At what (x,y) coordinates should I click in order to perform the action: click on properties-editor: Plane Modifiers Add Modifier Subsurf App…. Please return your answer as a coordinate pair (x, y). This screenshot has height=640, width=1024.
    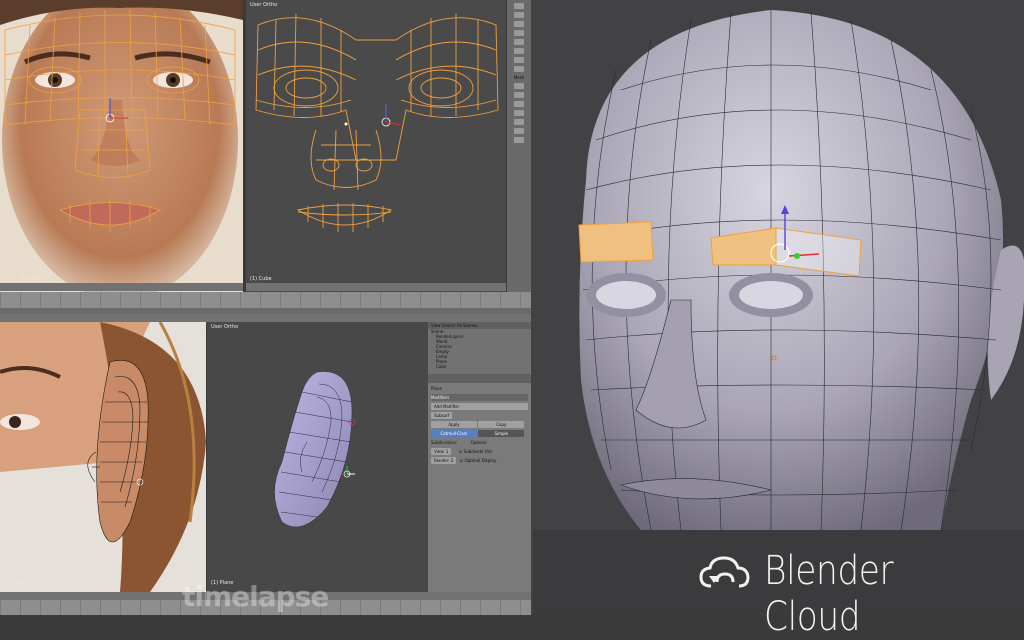
    Looking at the image, I should click on (479, 483).